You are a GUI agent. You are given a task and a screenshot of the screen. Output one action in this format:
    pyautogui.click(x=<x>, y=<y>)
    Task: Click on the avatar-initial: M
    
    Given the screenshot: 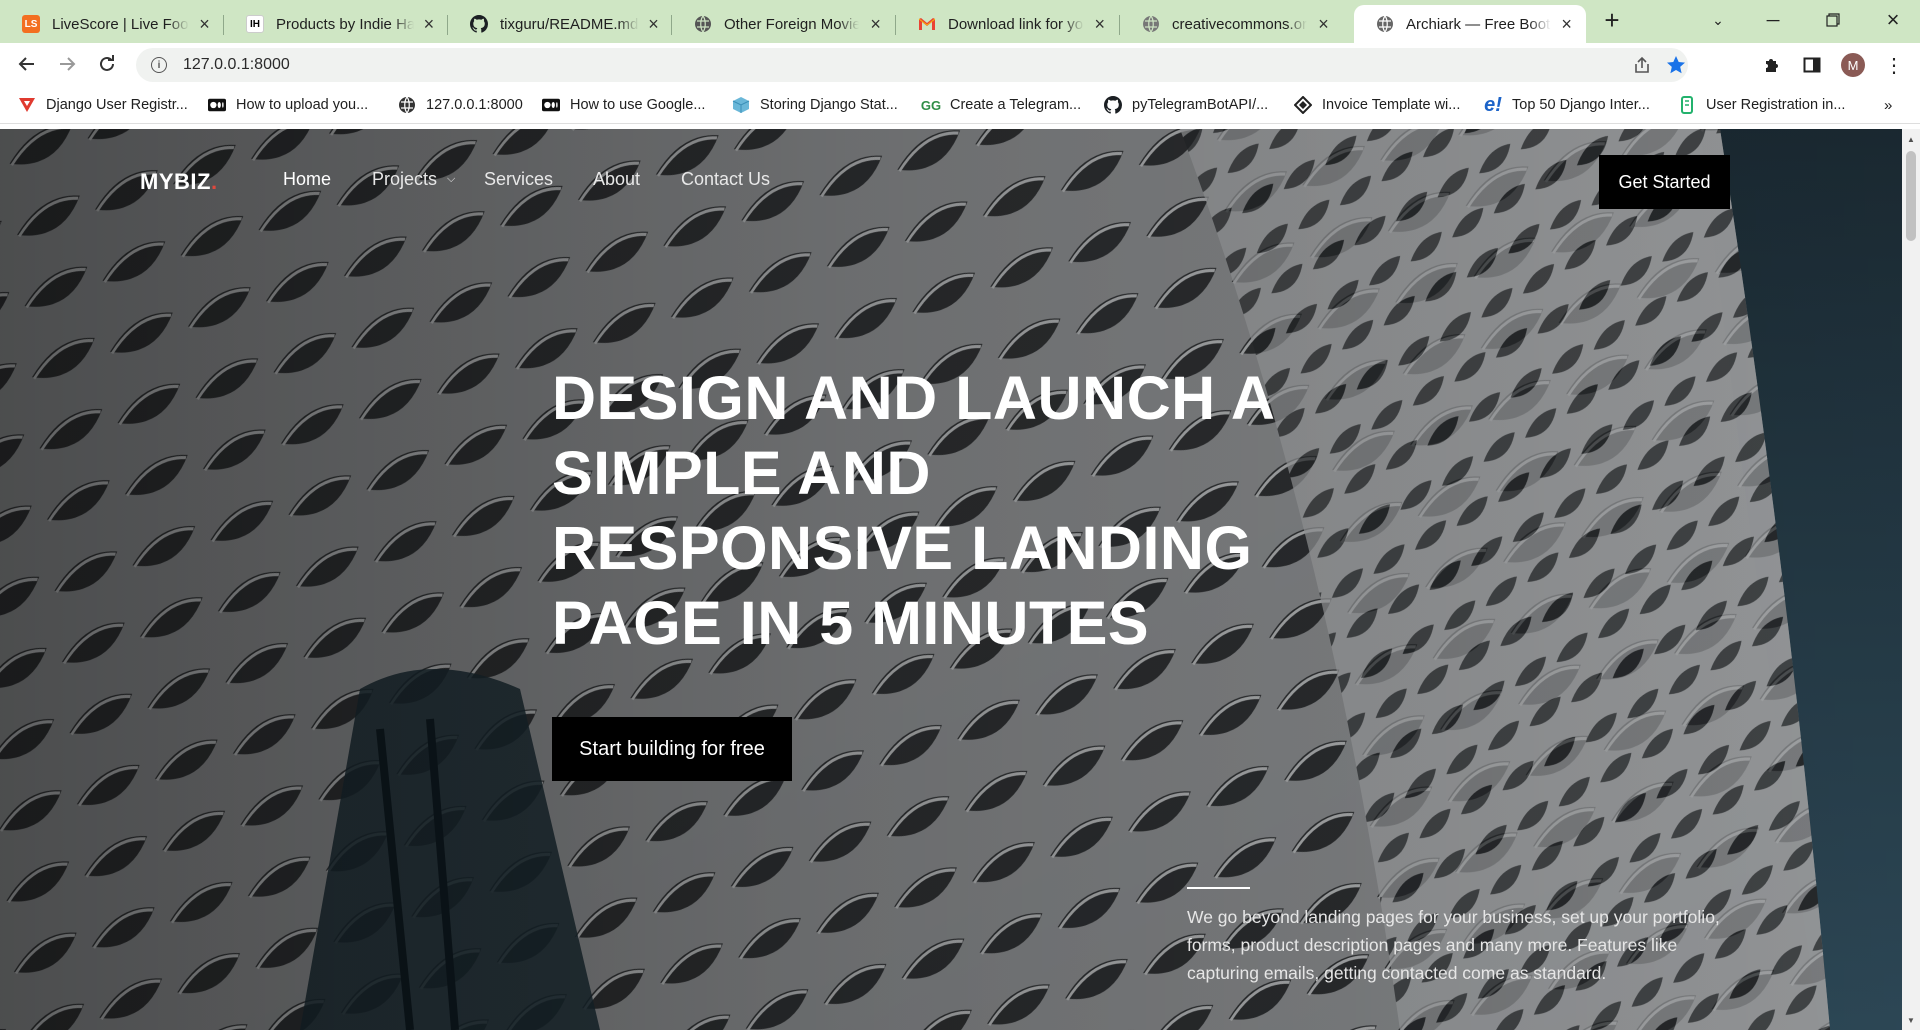 What is the action you would take?
    pyautogui.click(x=1853, y=65)
    